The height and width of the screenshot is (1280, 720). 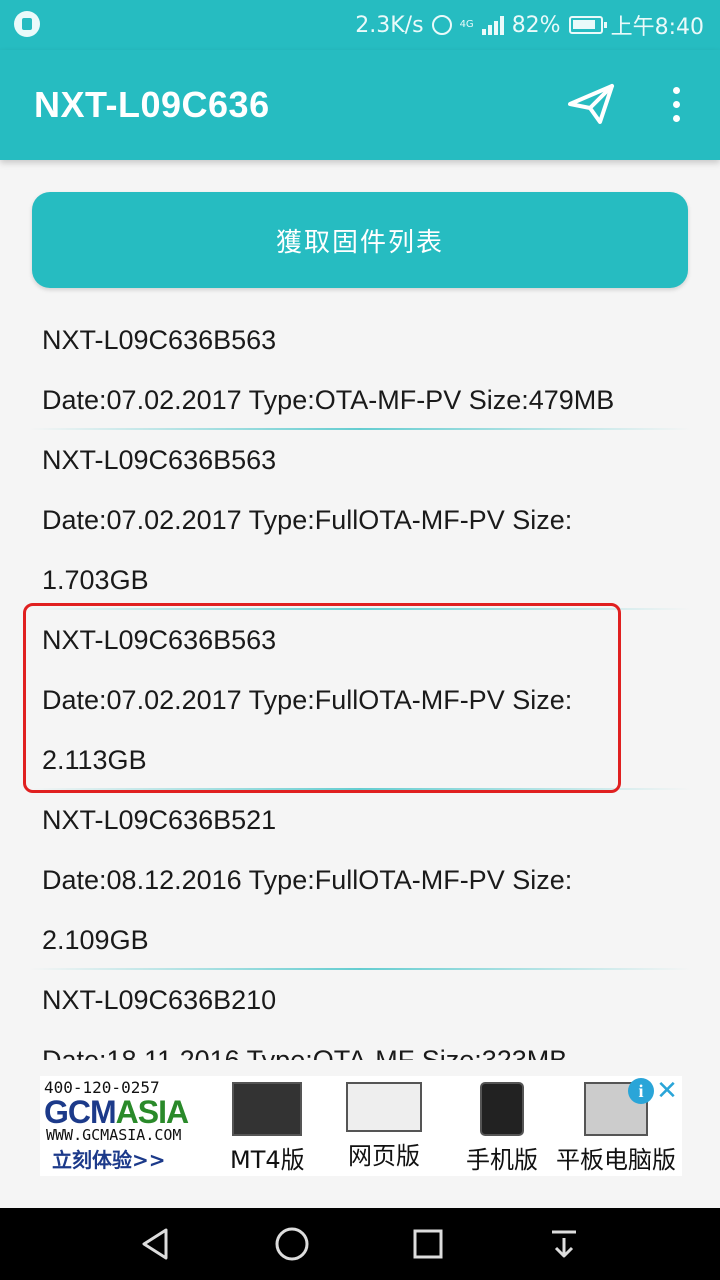 I want to click on status-indicators: 2.3K/s 4G 82% 上午8:40, so click(x=529, y=25).